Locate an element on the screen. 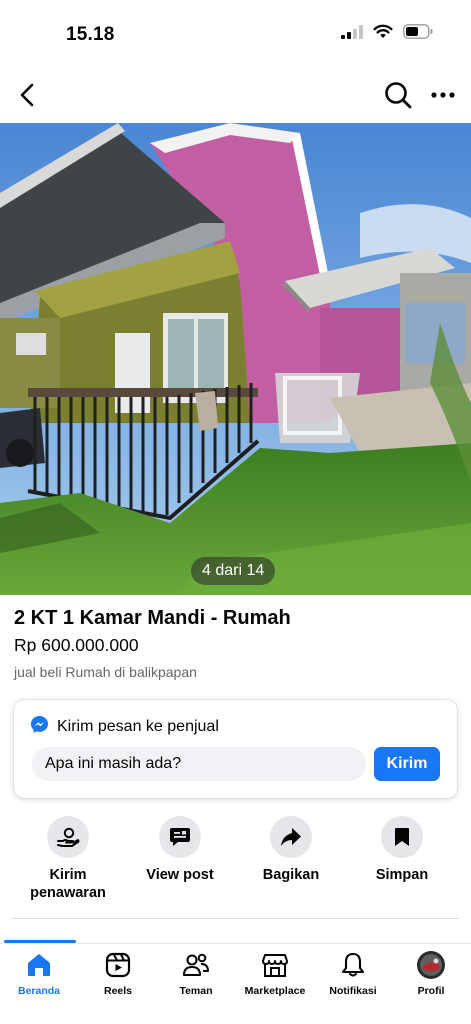  offer-hand-icon is located at coordinates (68, 837).